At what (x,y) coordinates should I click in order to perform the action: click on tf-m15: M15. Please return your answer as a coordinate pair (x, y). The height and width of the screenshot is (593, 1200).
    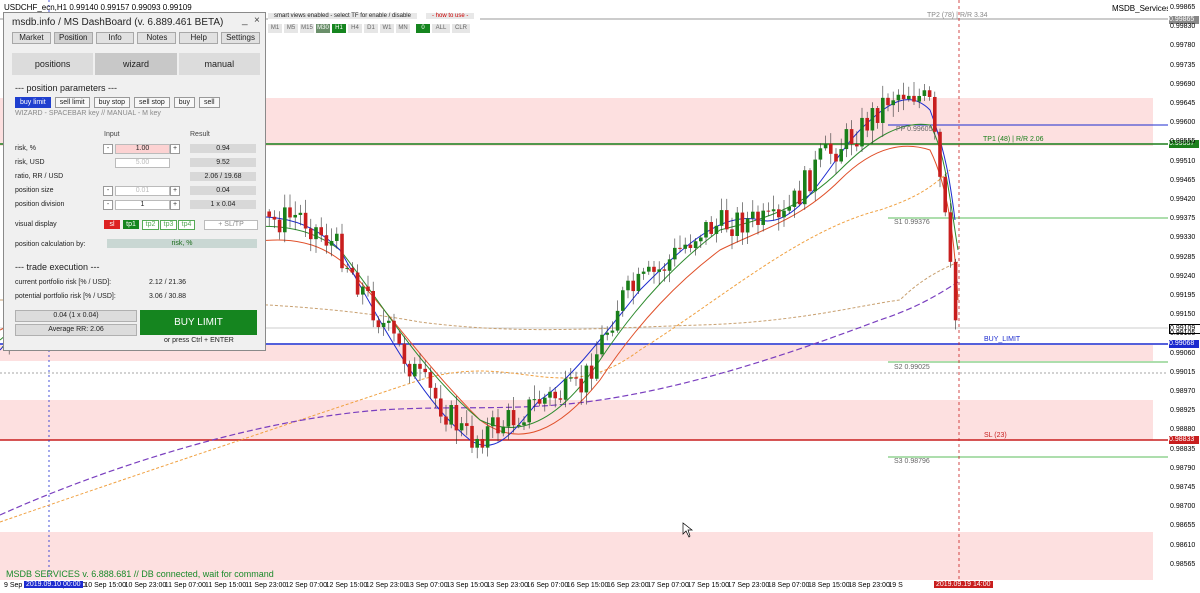
    Looking at the image, I should click on (307, 28).